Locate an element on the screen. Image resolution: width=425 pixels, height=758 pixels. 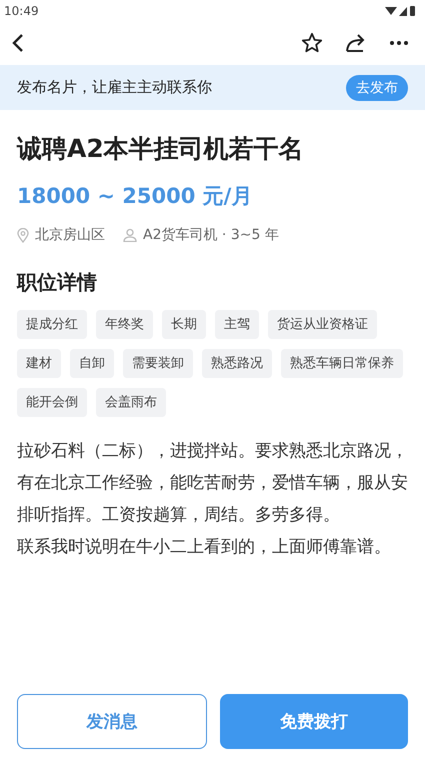
tag: 会盖雨布 is located at coordinates (131, 402).